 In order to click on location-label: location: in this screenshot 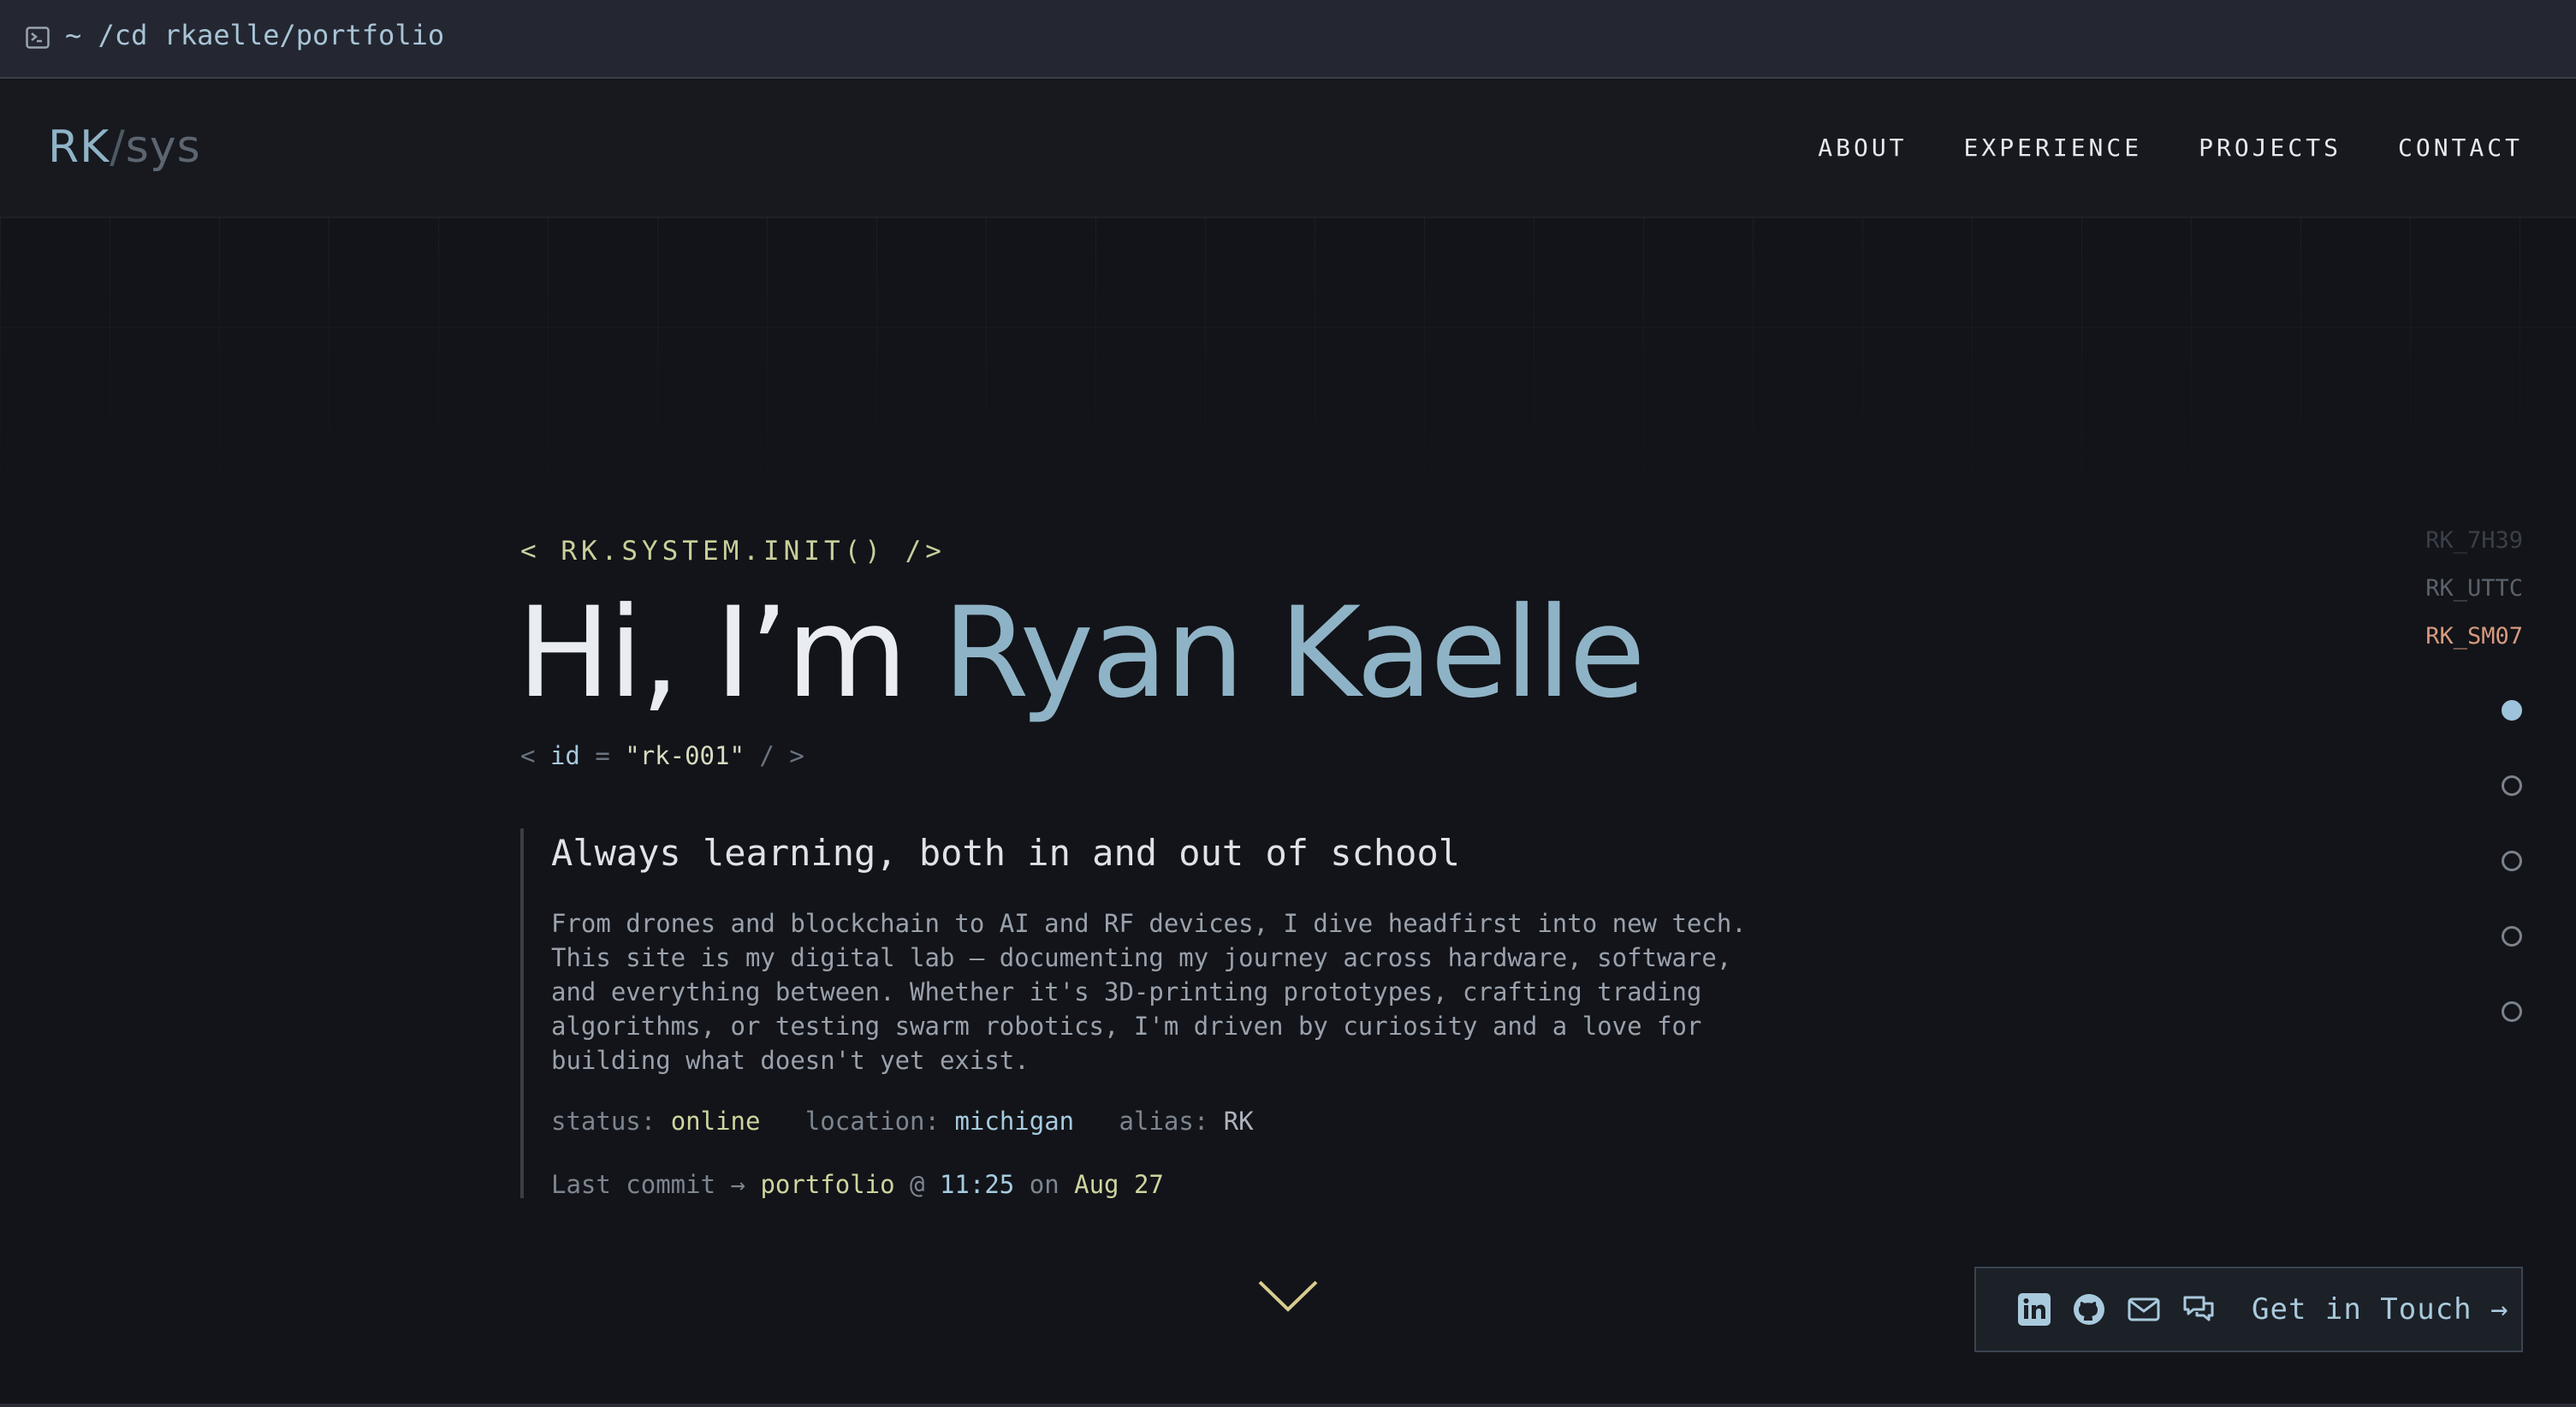, I will do `click(879, 1121)`.